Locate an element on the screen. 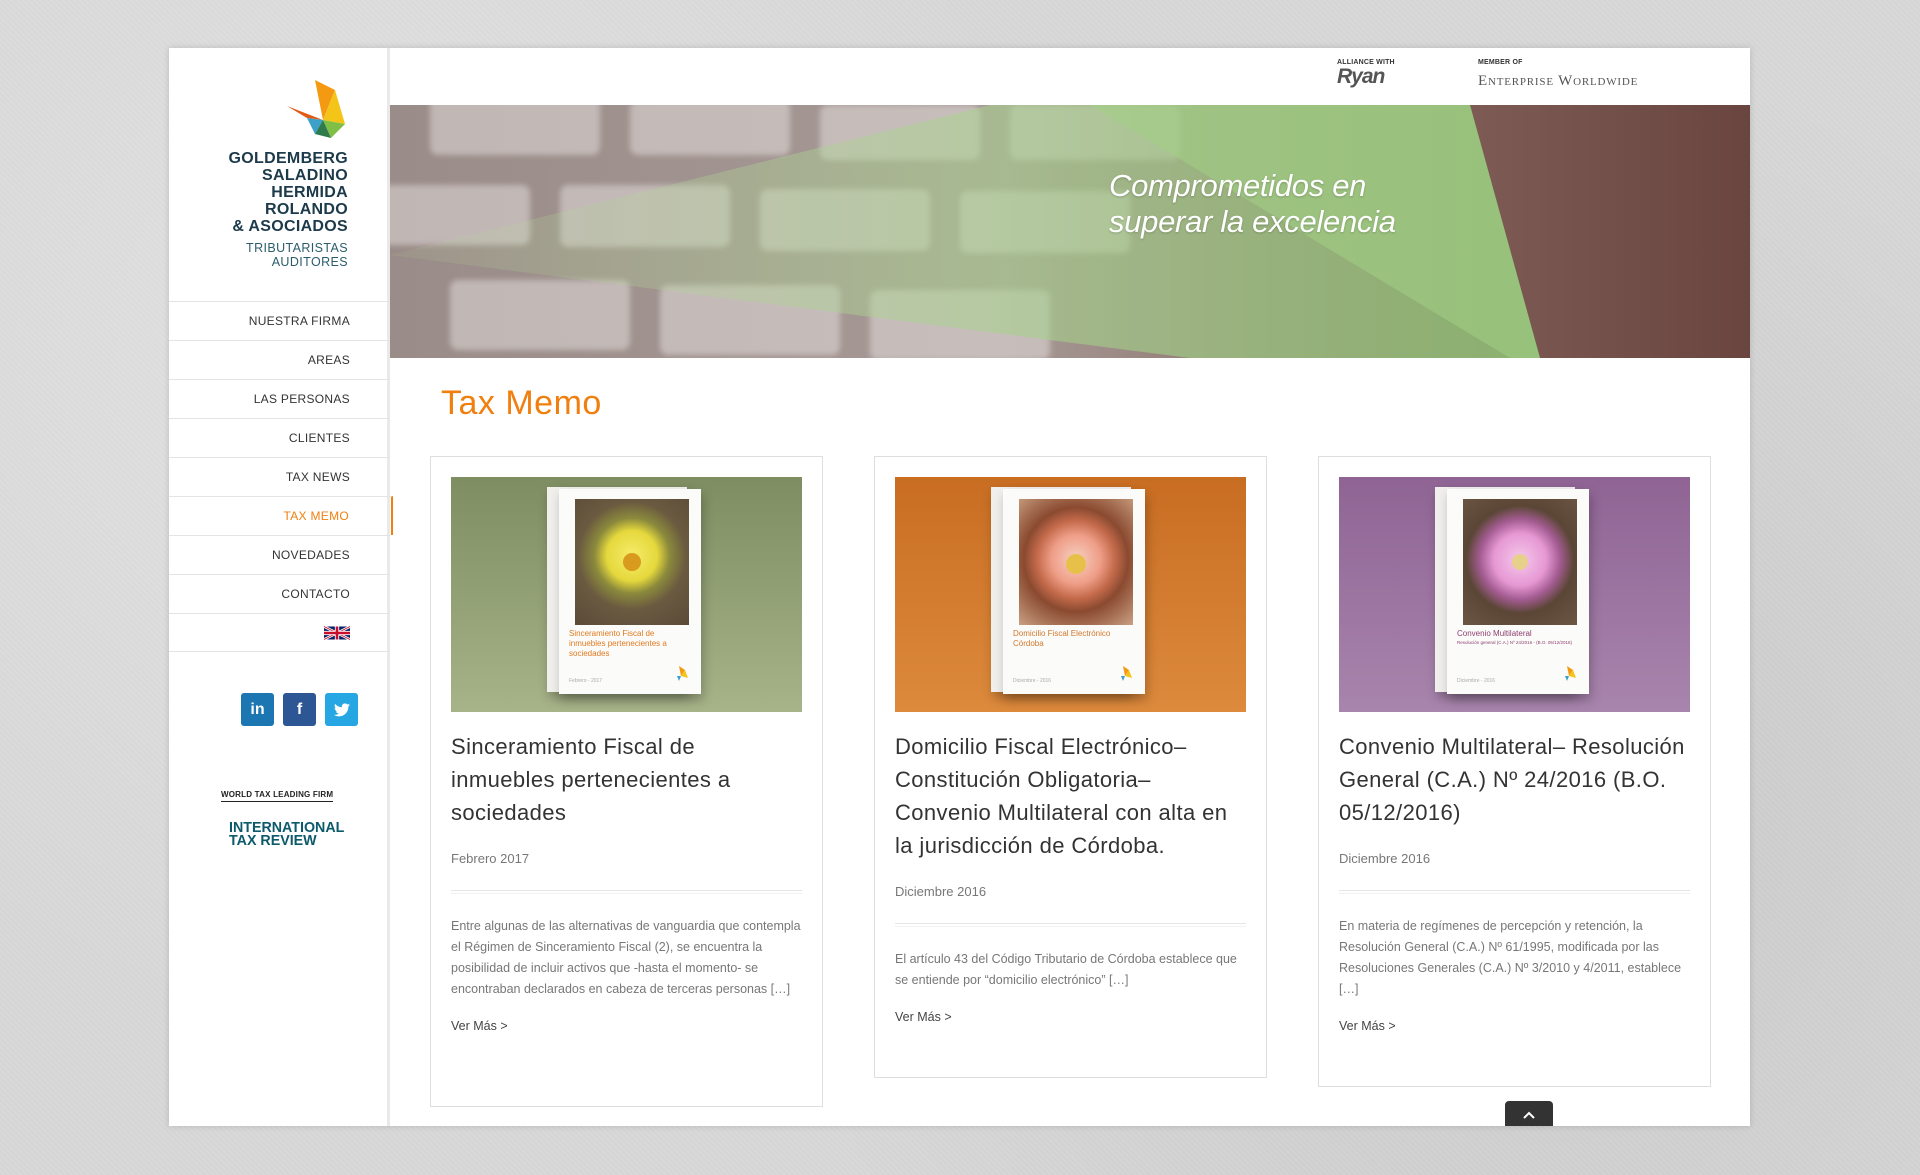  nav-item-las-personas: LAS PERSONAS is located at coordinates (279, 398).